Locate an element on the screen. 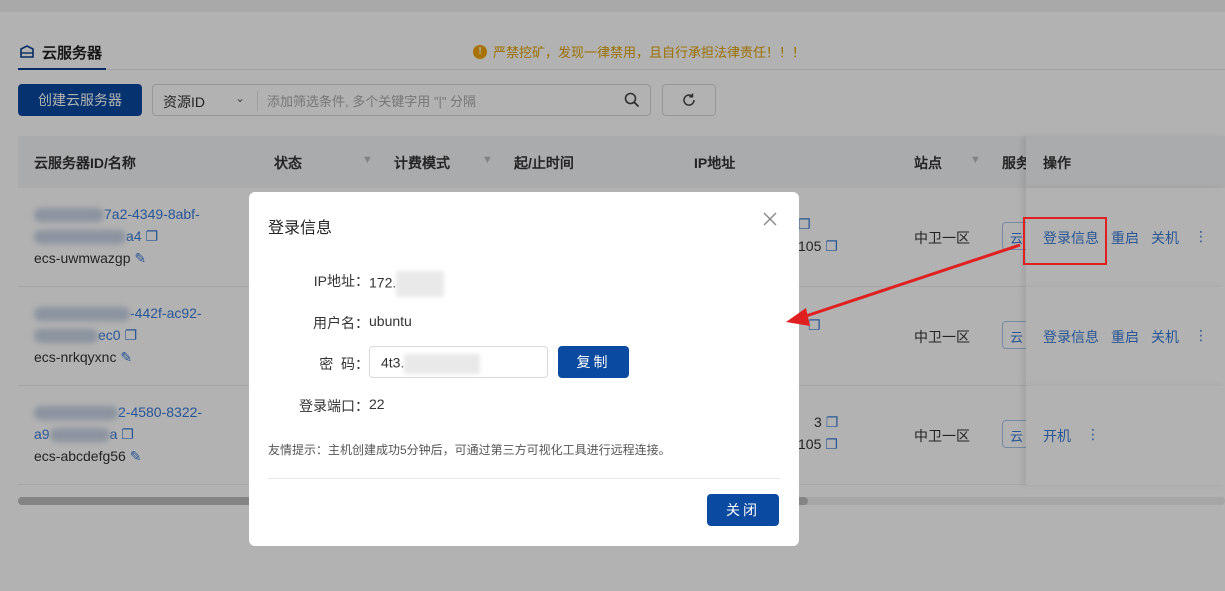 This screenshot has height=591, width=1225. annotation-arrow is located at coordinates (903, 284).